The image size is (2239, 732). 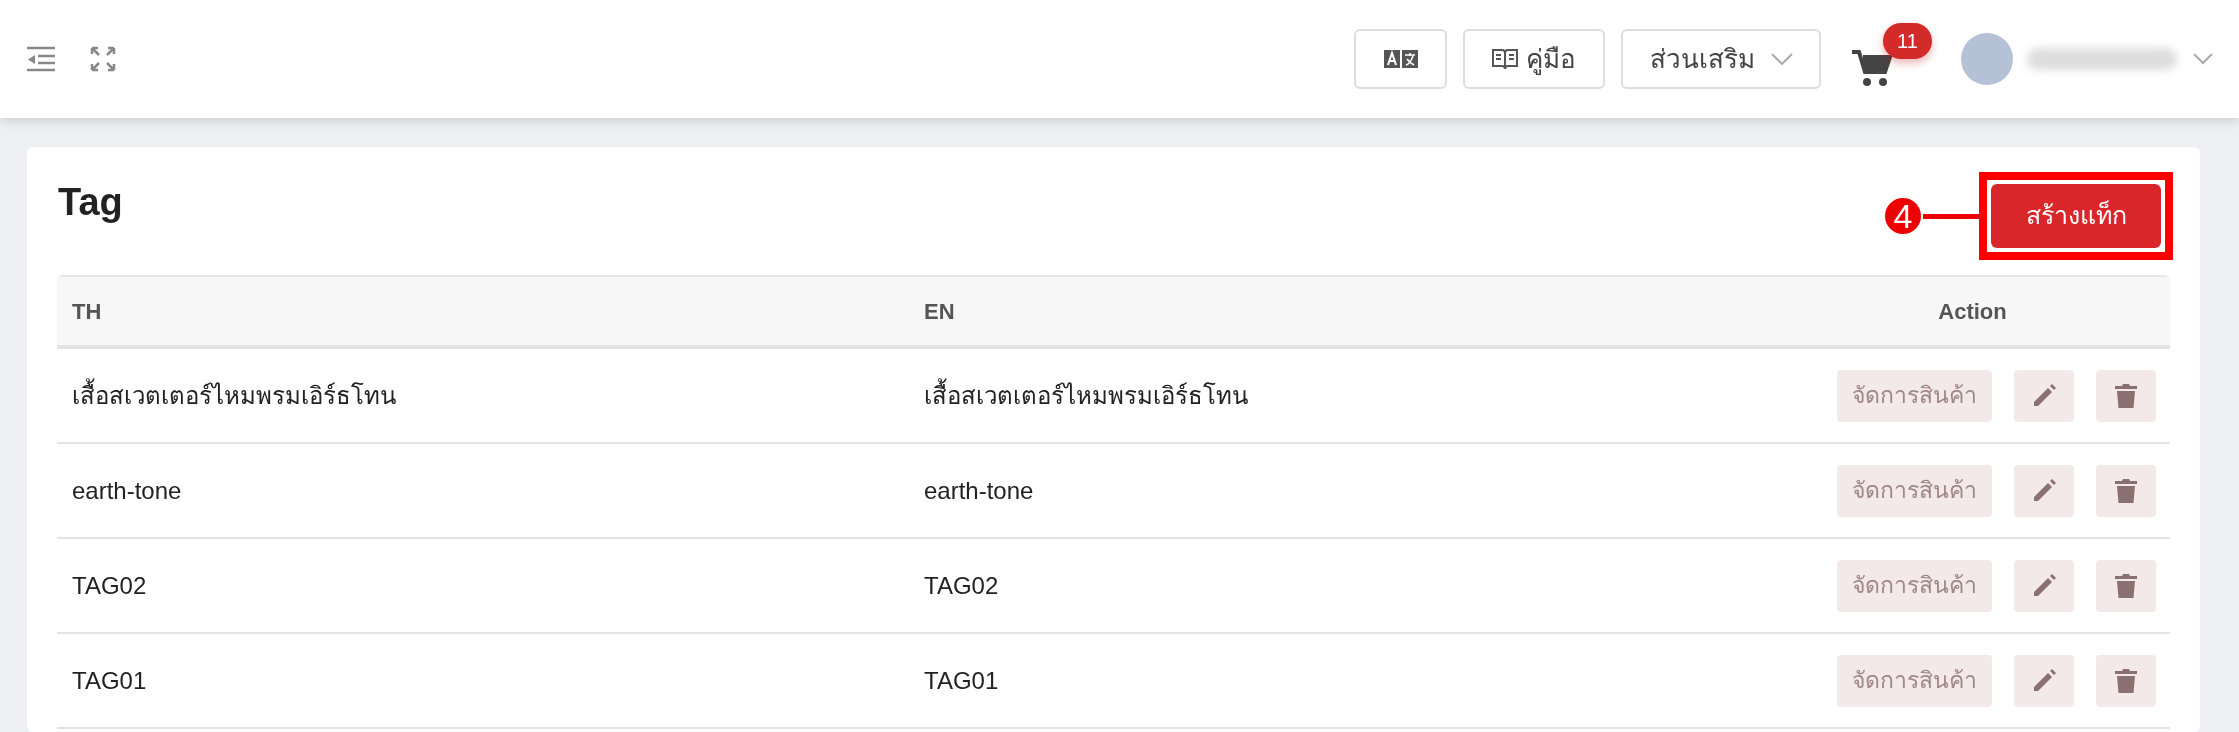 I want to click on en-cell: earth-tone, so click(x=979, y=490).